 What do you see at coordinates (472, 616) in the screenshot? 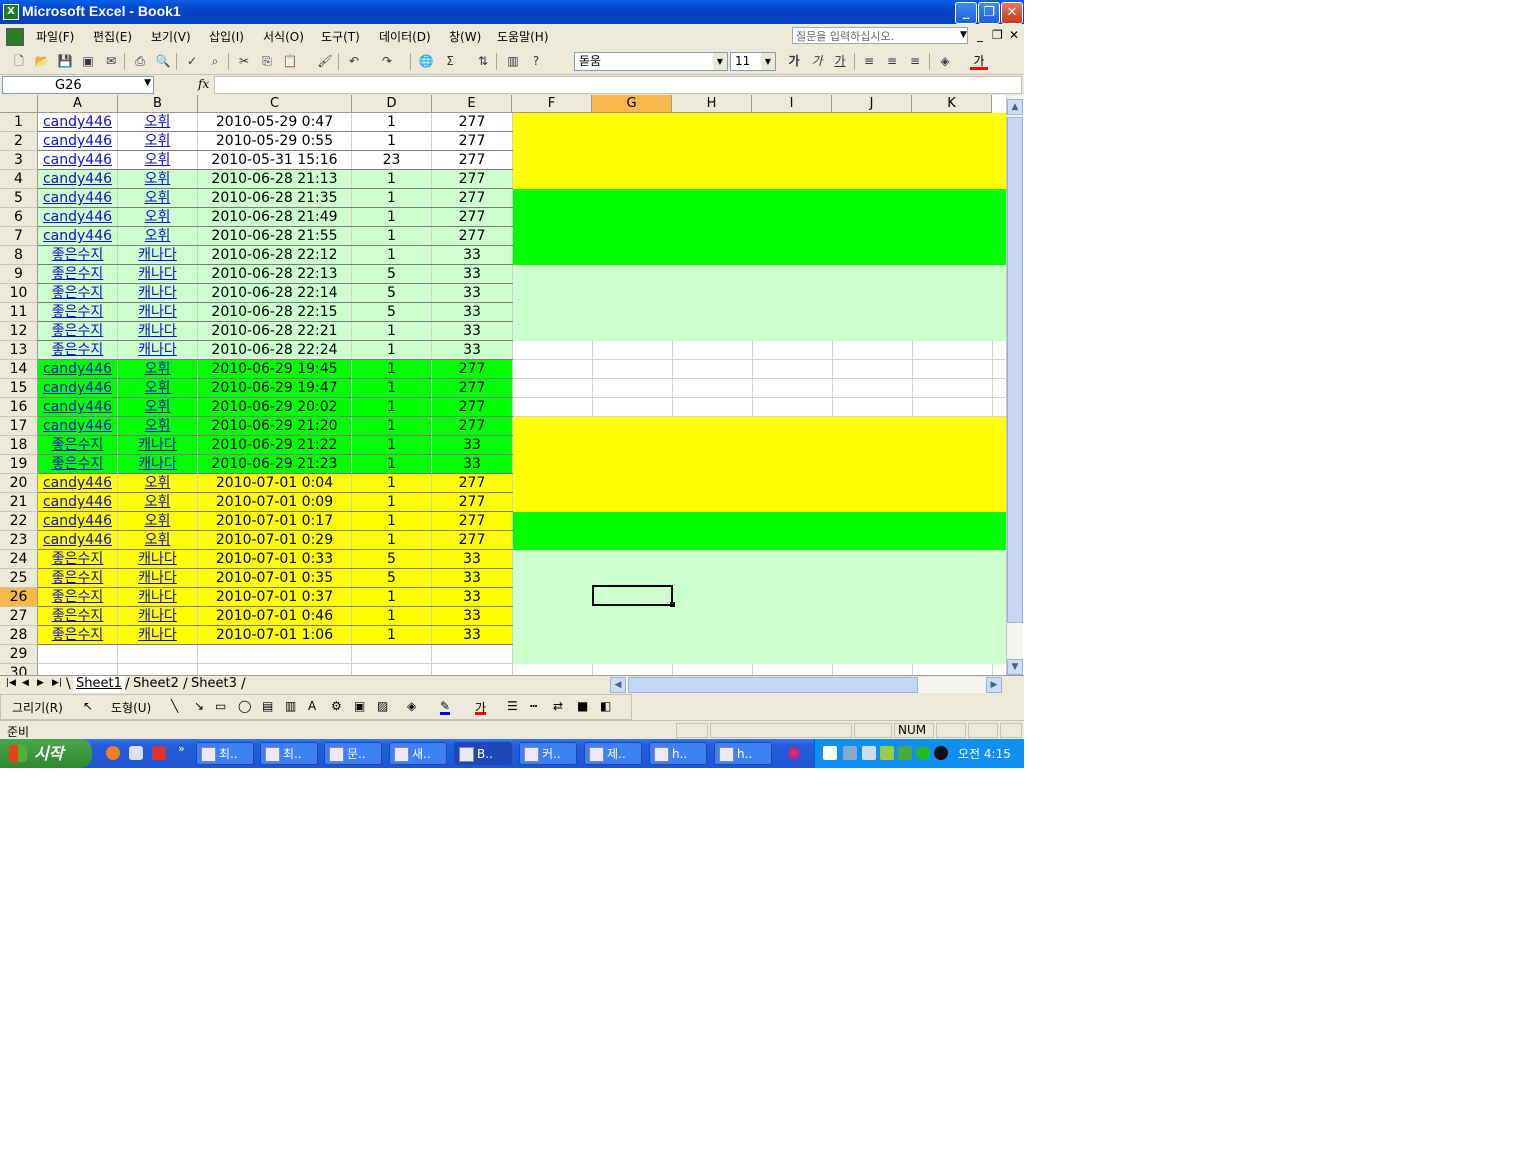
I see `cell-E27: 33` at bounding box center [472, 616].